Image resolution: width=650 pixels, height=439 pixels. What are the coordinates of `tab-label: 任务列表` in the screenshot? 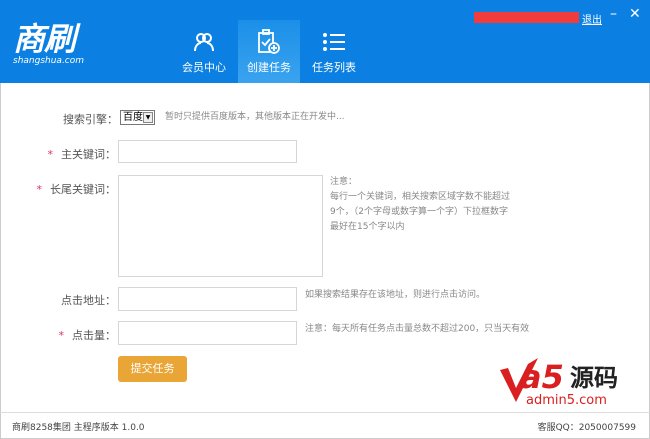 It's located at (334, 67).